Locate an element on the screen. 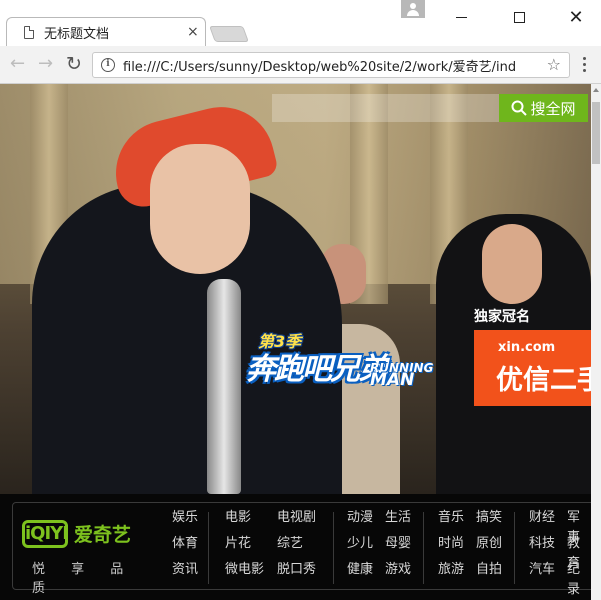  nav-link: 片花 is located at coordinates (244, 547).